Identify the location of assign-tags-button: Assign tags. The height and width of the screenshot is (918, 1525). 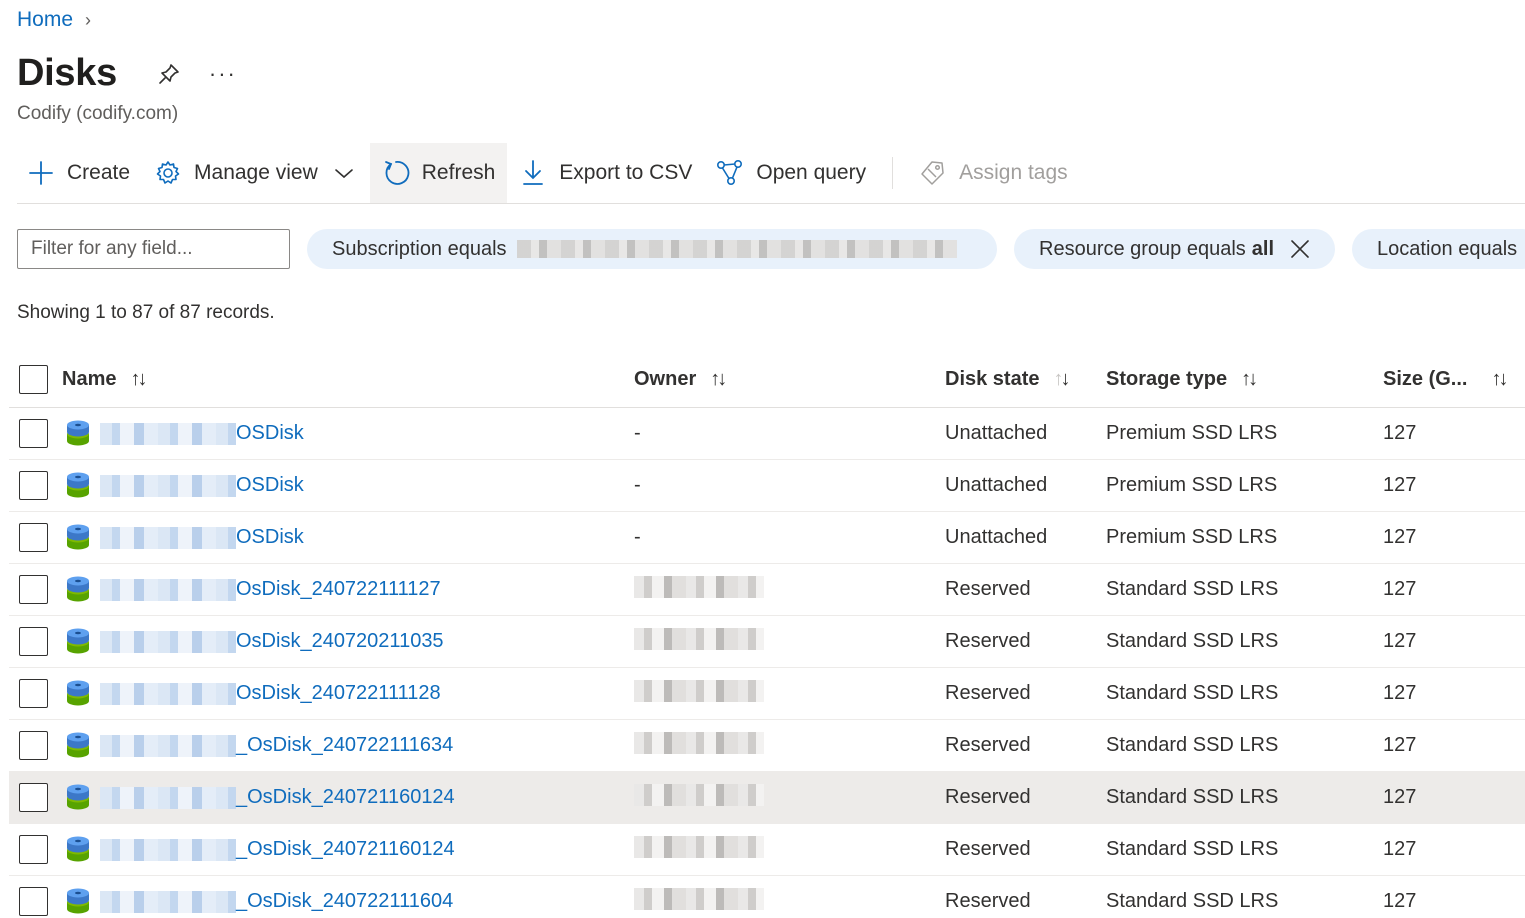
(993, 173).